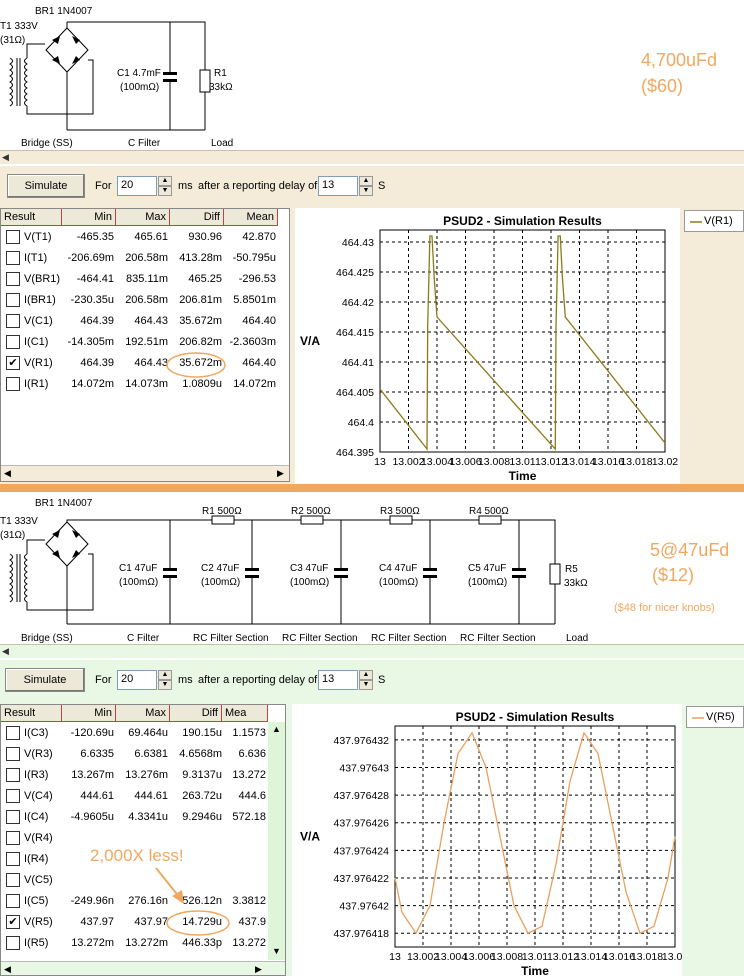  I want to click on bottom-table-vscroll: ▲ ▼, so click(276, 841).